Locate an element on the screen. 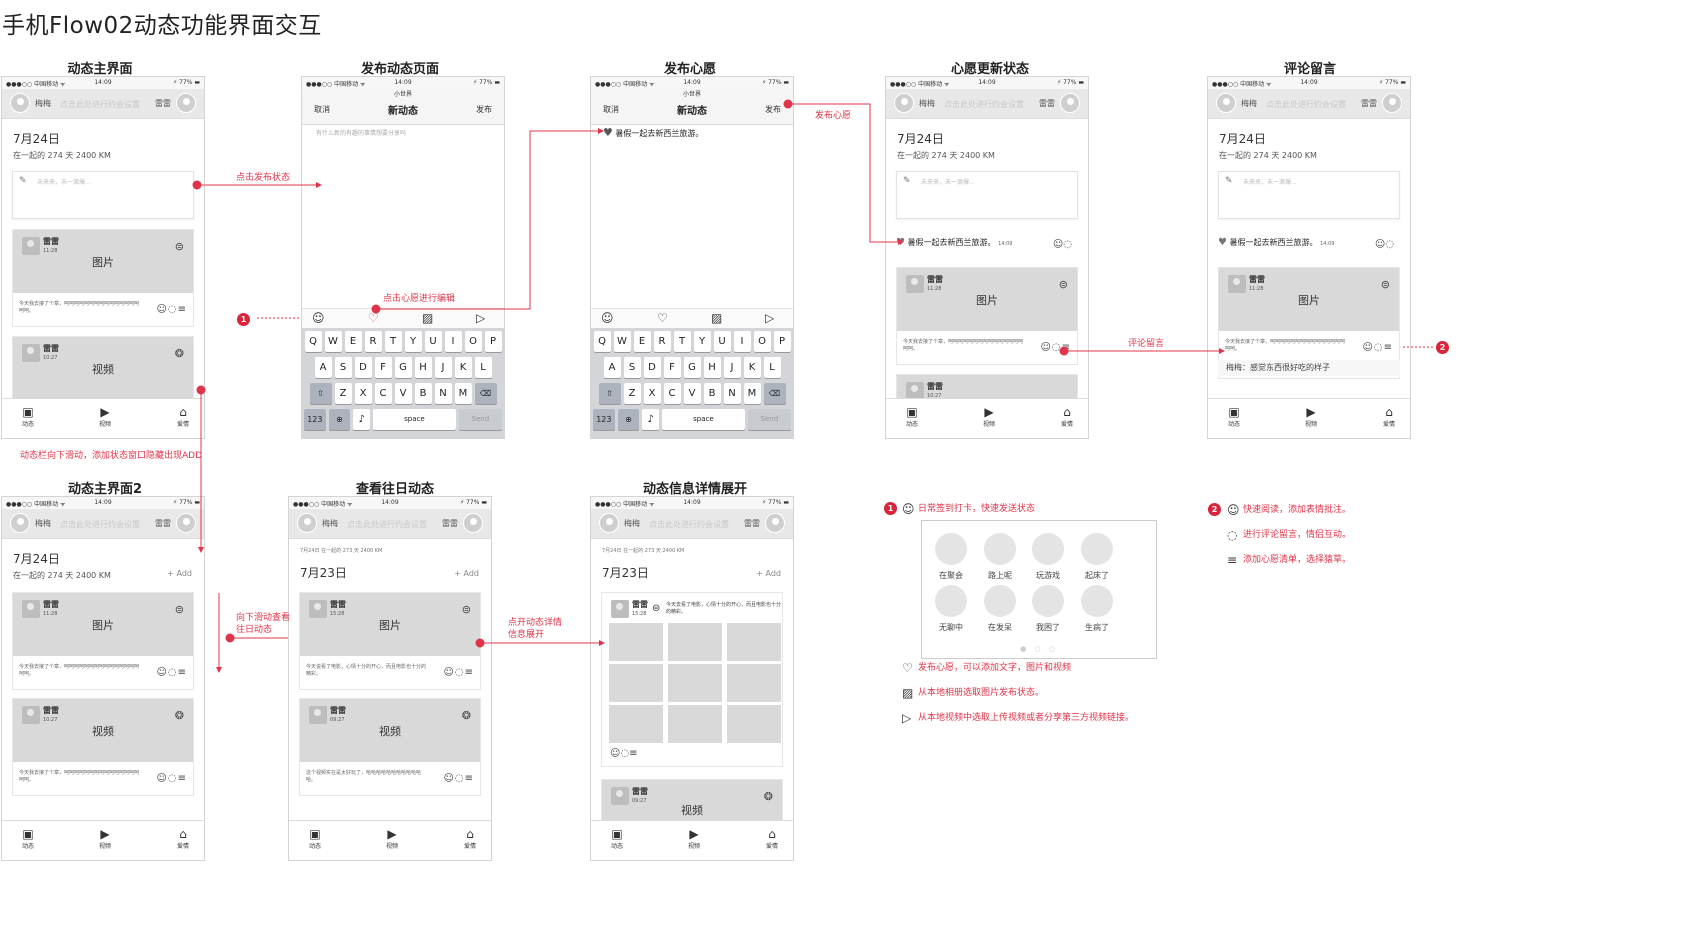 Image resolution: width=1684 pixels, height=948 pixels. mood-item: 玩游戏 is located at coordinates (1048, 557).